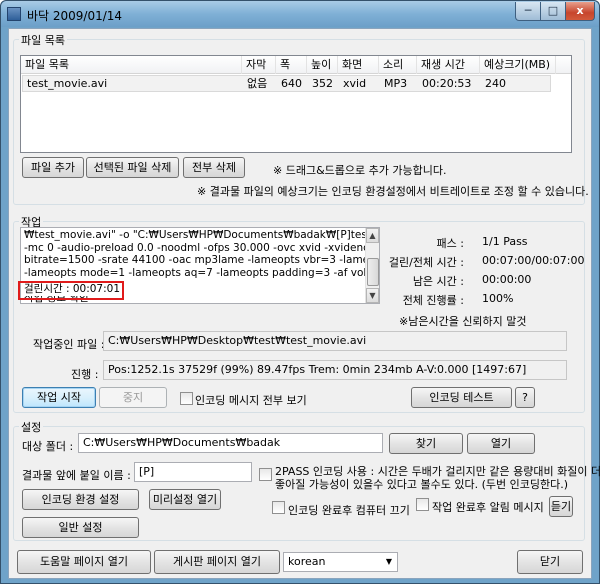  I want to click on elapsed-total-value: 00:07:00/00:07:00, so click(533, 260).